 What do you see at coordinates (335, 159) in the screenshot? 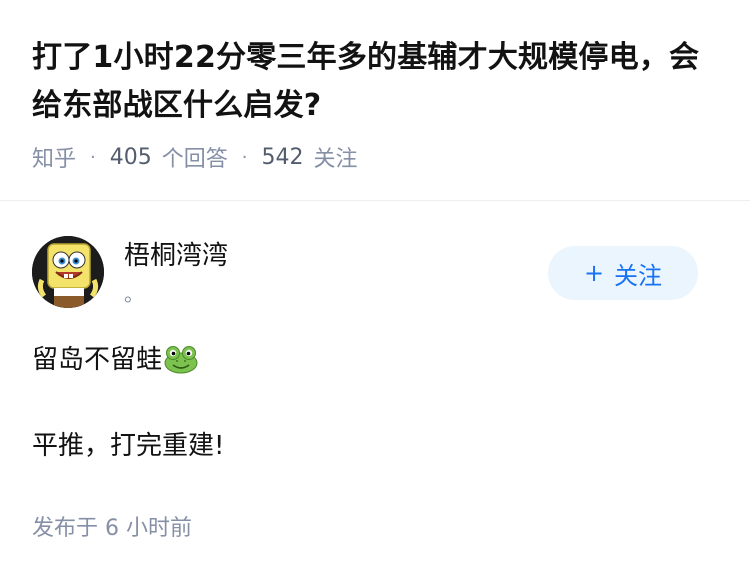
I see `follower-count-label: 关注` at bounding box center [335, 159].